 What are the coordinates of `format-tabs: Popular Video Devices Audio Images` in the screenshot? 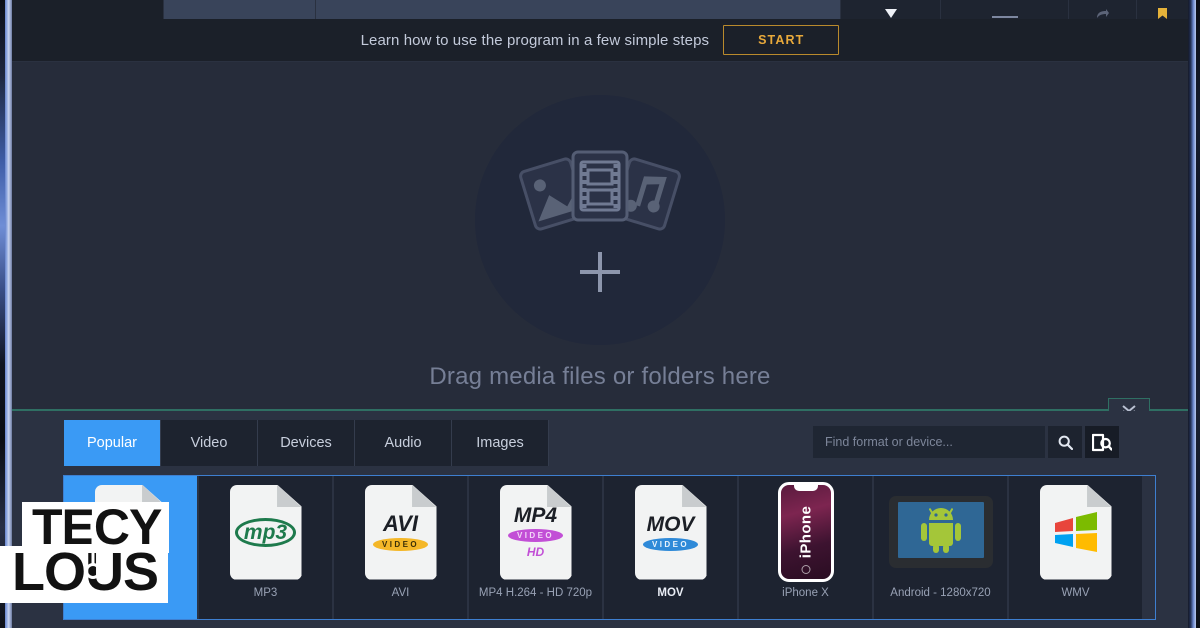 It's located at (306, 443).